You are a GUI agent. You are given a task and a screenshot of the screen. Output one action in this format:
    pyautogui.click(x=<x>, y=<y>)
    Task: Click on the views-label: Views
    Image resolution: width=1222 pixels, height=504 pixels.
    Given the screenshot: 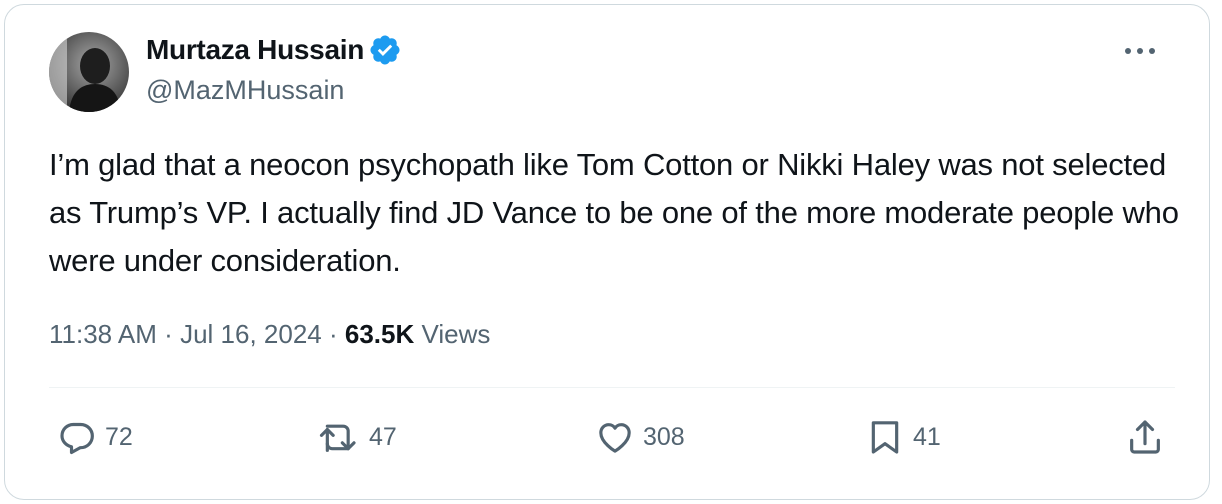 What is the action you would take?
    pyautogui.click(x=456, y=334)
    